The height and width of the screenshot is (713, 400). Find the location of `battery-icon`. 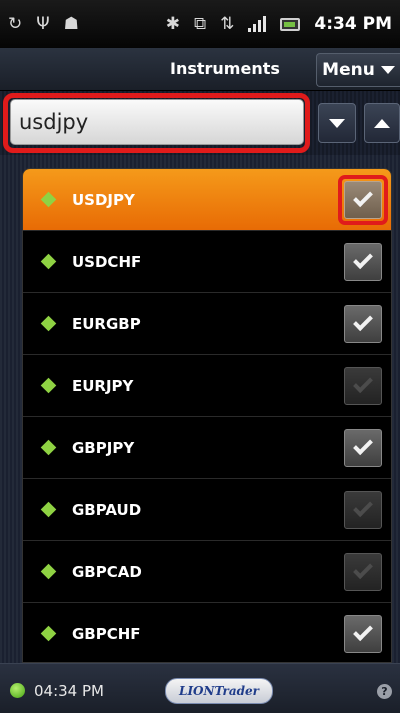

battery-icon is located at coordinates (290, 24).